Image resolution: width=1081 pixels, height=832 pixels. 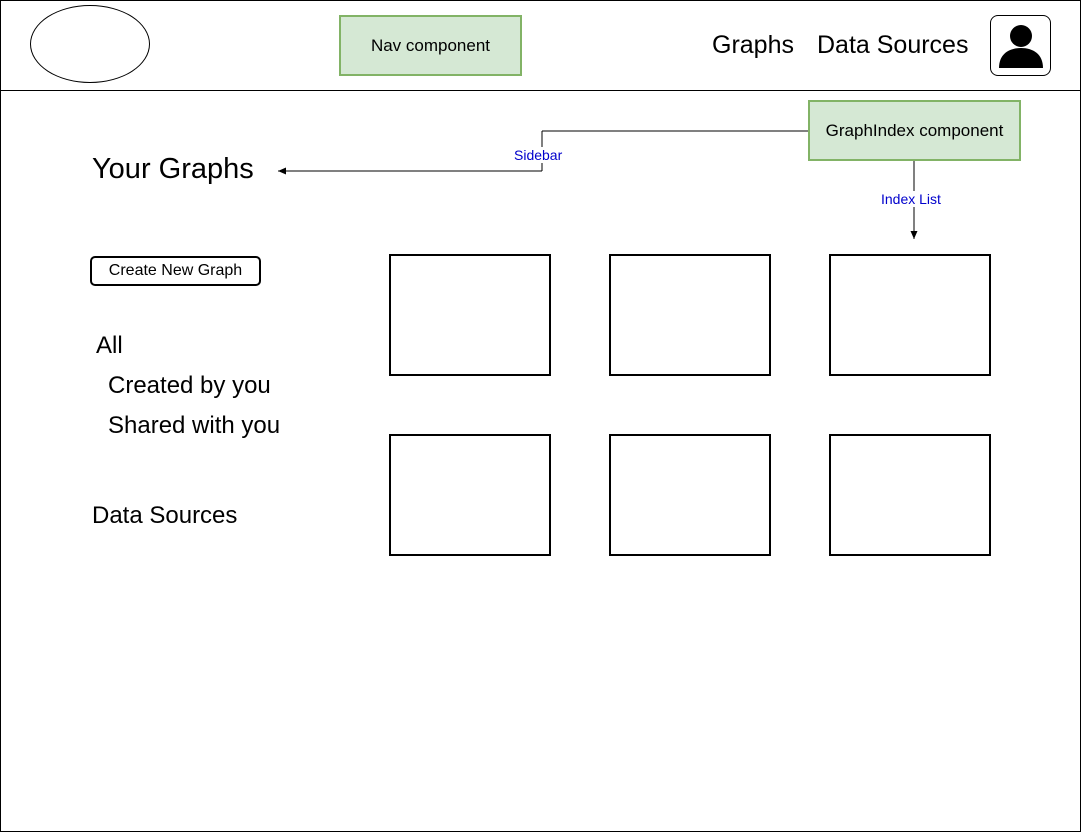 I want to click on filter-shared-with-you: Shared with you, so click(x=194, y=426).